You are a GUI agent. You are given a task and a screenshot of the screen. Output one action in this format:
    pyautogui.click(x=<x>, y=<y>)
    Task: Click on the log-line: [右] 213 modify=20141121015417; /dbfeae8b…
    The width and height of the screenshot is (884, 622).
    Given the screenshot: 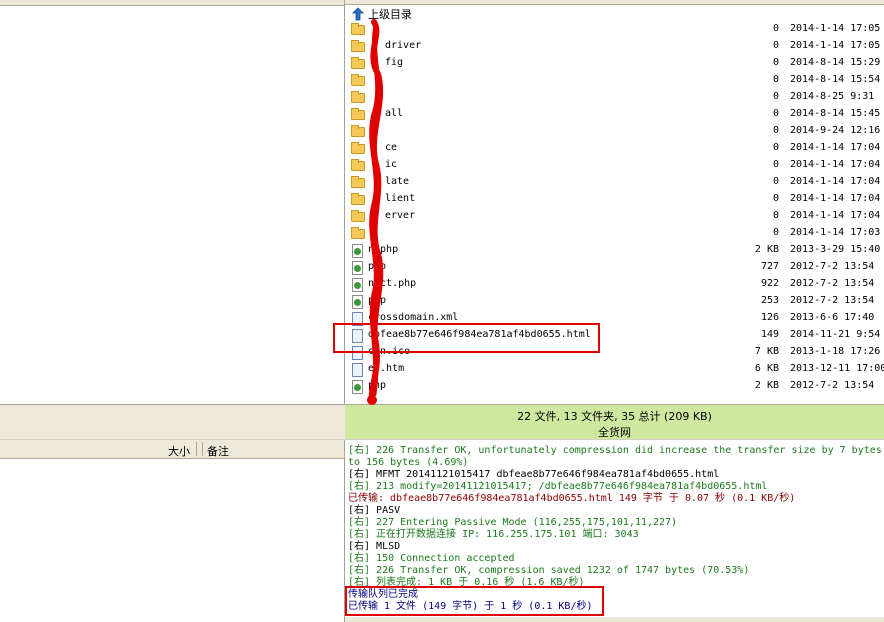 What is the action you would take?
    pyautogui.click(x=558, y=486)
    